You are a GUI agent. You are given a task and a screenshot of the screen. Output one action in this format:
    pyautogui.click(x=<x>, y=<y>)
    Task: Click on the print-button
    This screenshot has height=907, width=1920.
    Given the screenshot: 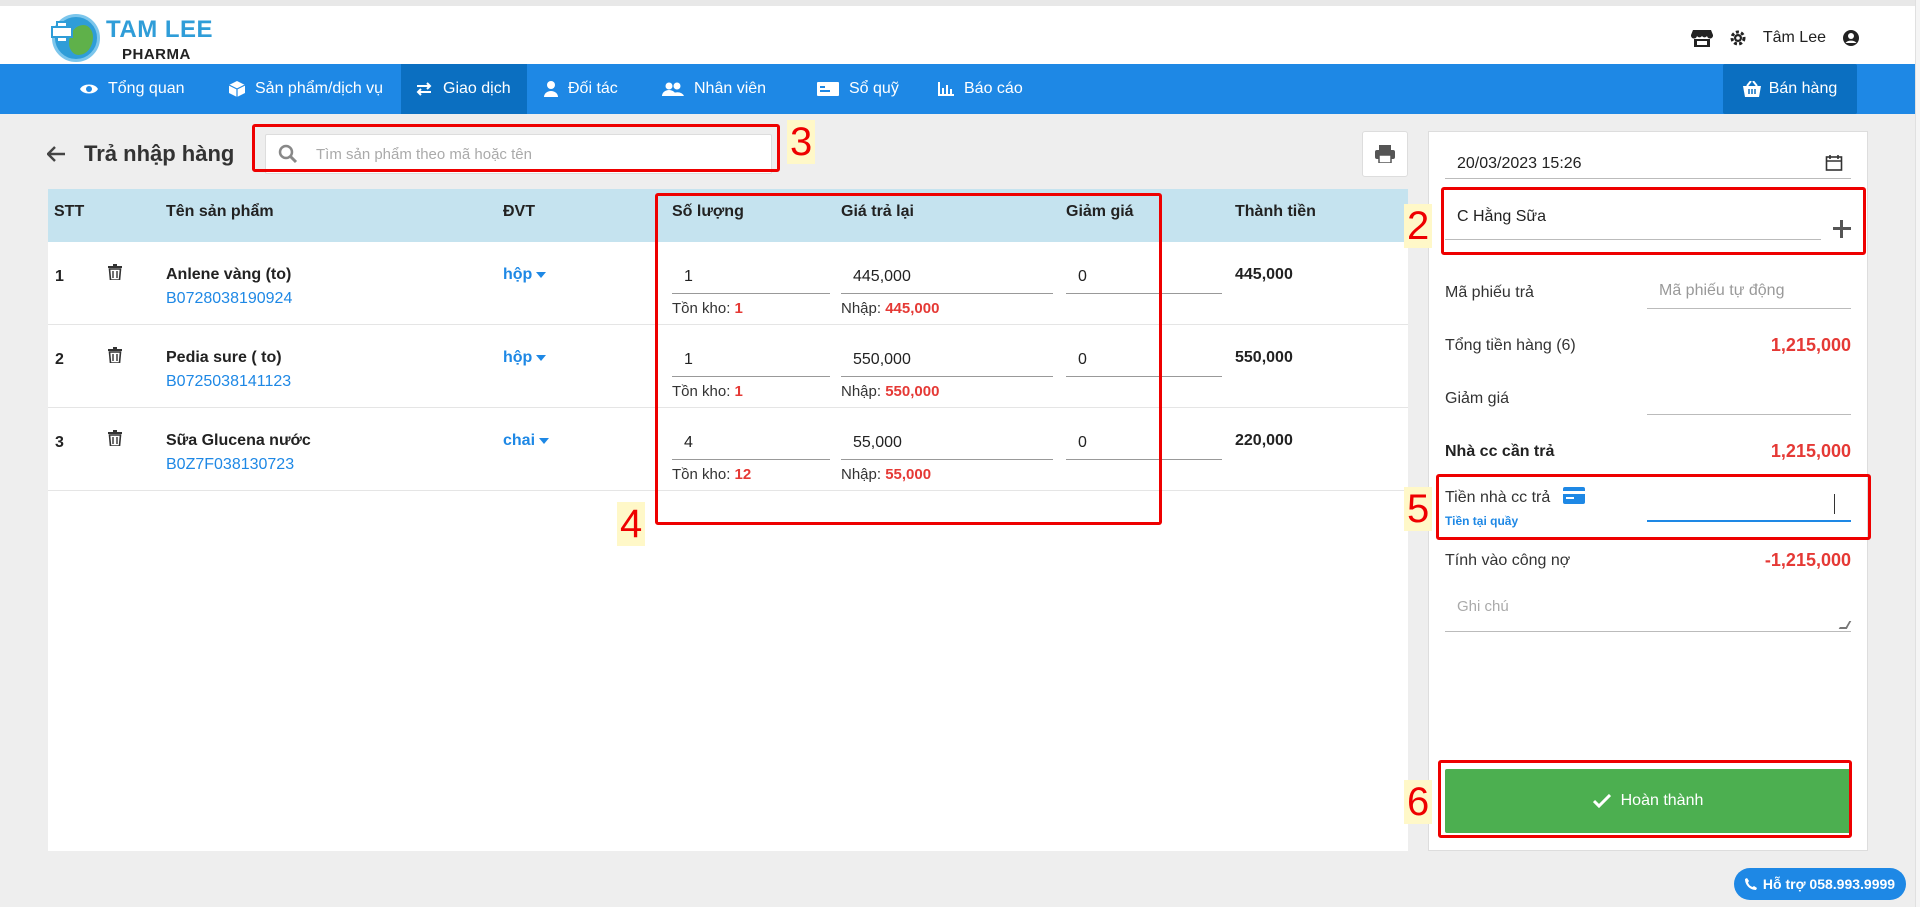 What is the action you would take?
    pyautogui.click(x=1385, y=154)
    